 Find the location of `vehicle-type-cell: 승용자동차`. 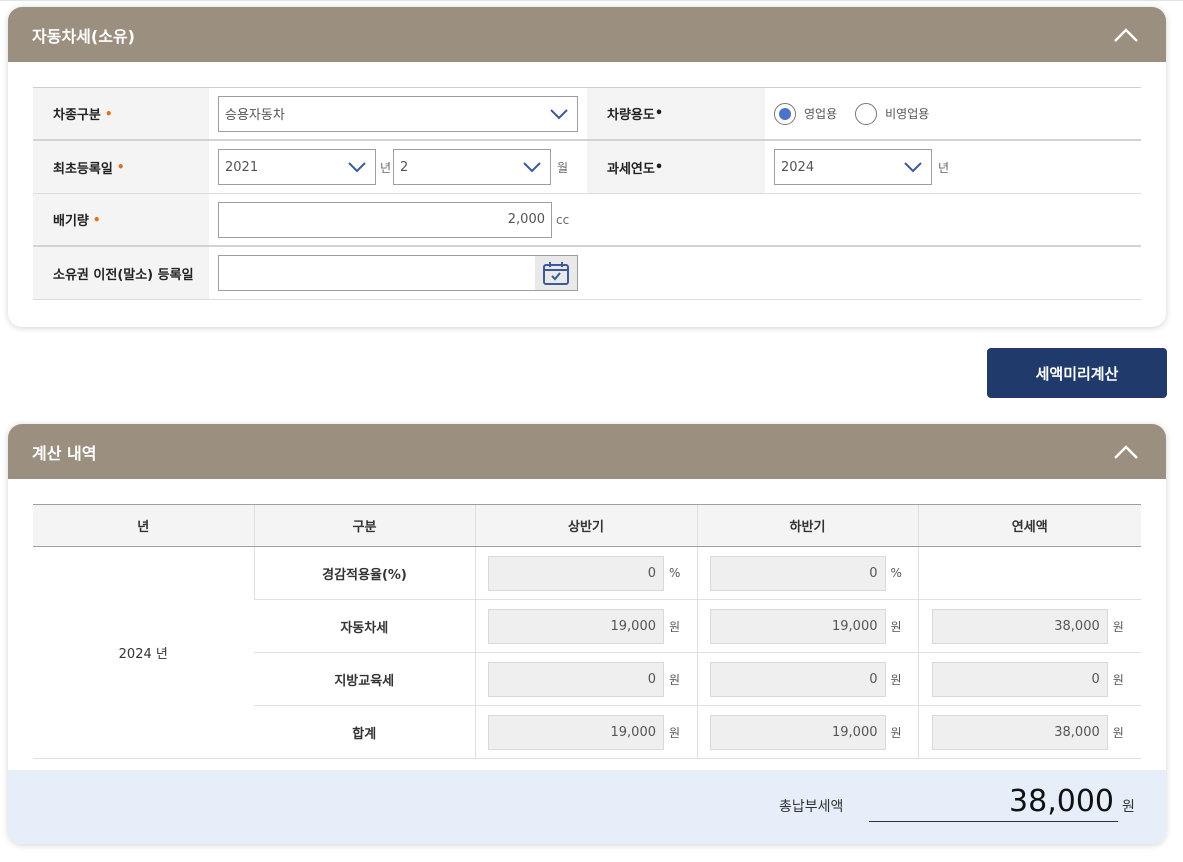

vehicle-type-cell: 승용자동차 is located at coordinates (398, 113).